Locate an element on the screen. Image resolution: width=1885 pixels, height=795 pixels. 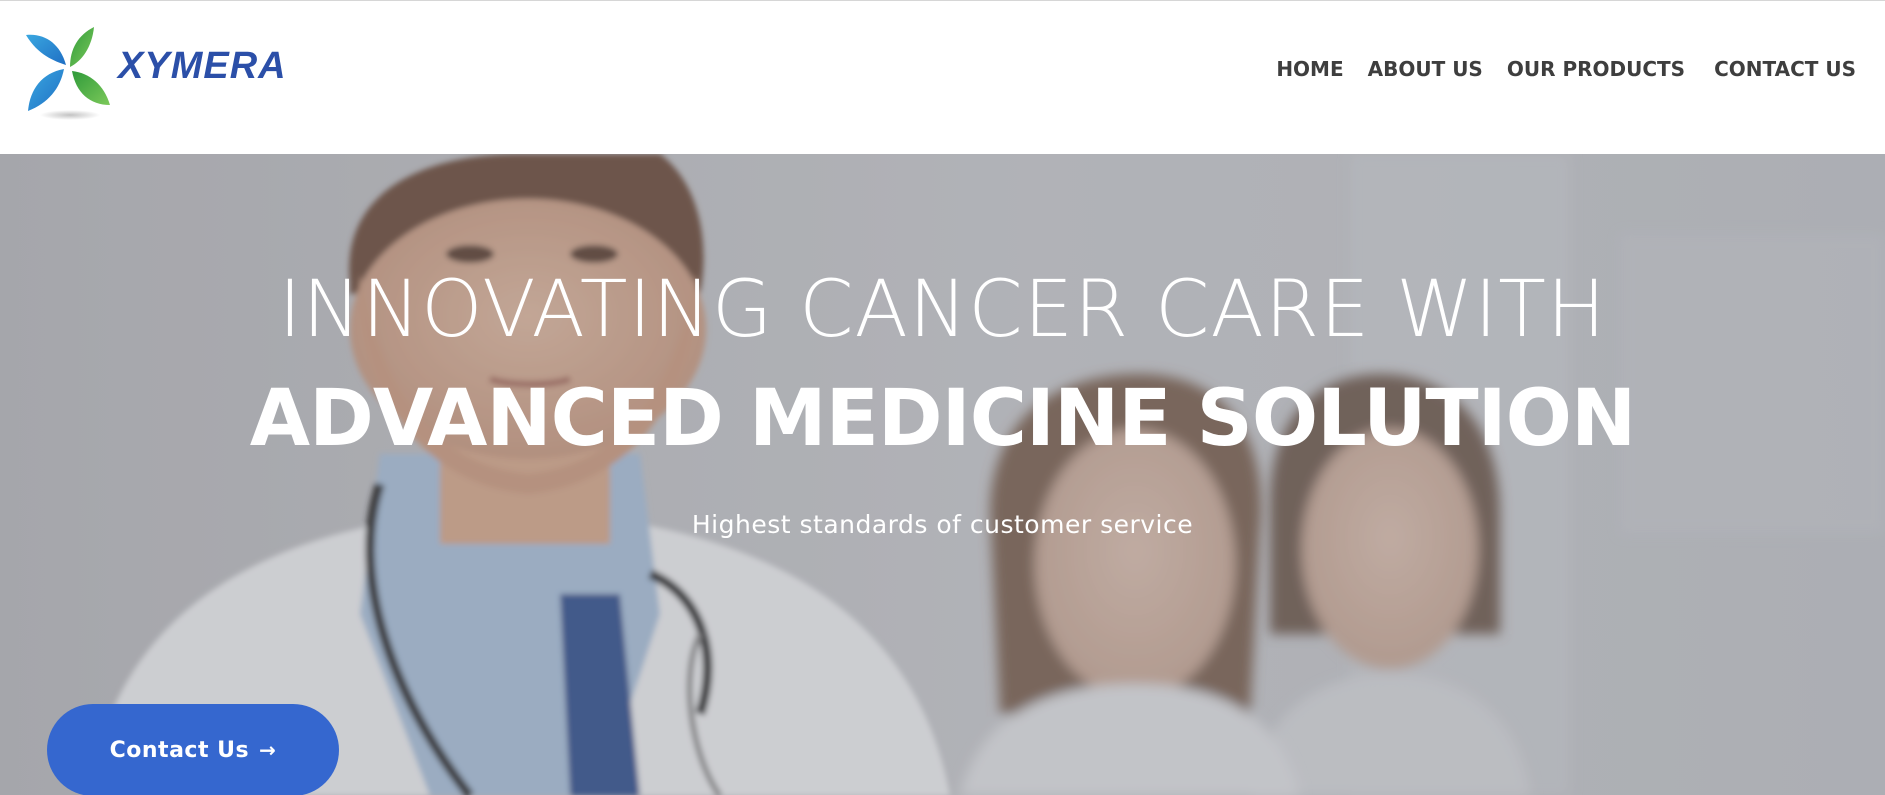
site-logo: XYMERA is located at coordinates (155, 75).